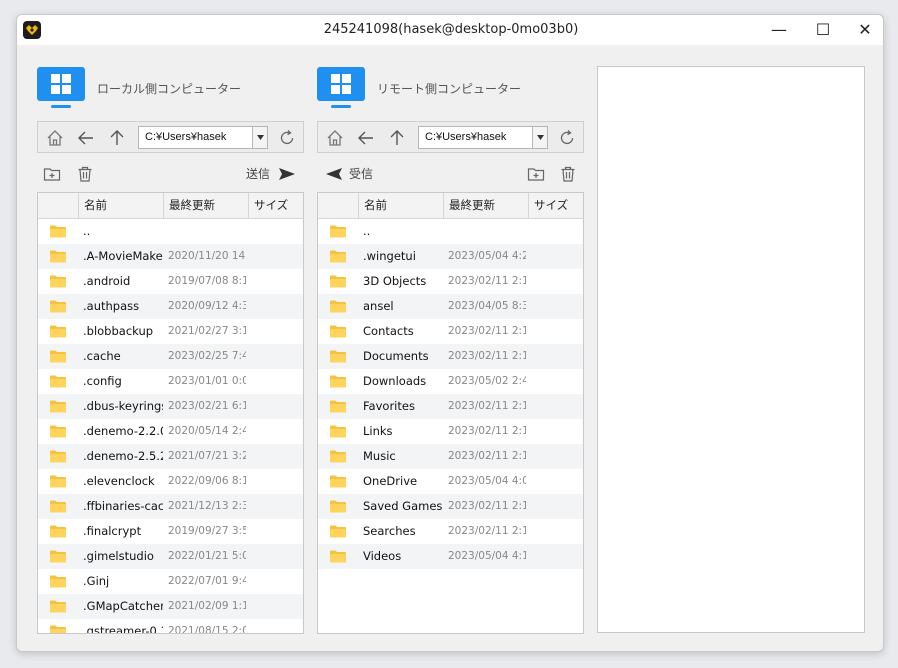 The width and height of the screenshot is (898, 668). Describe the element at coordinates (170, 581) in the screenshot. I see `table-row: .Ginj 2022/07/01 9:44` at that location.